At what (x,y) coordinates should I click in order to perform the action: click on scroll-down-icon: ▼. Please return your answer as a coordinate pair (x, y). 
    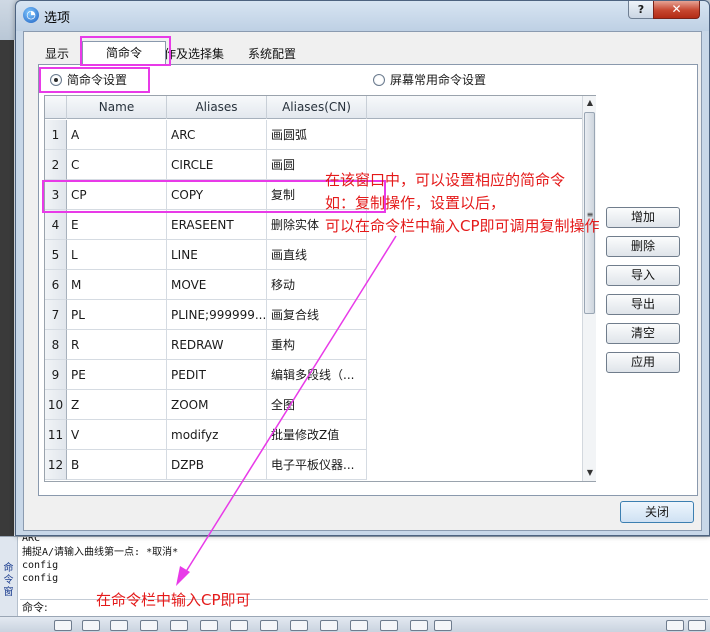
    Looking at the image, I should click on (590, 473).